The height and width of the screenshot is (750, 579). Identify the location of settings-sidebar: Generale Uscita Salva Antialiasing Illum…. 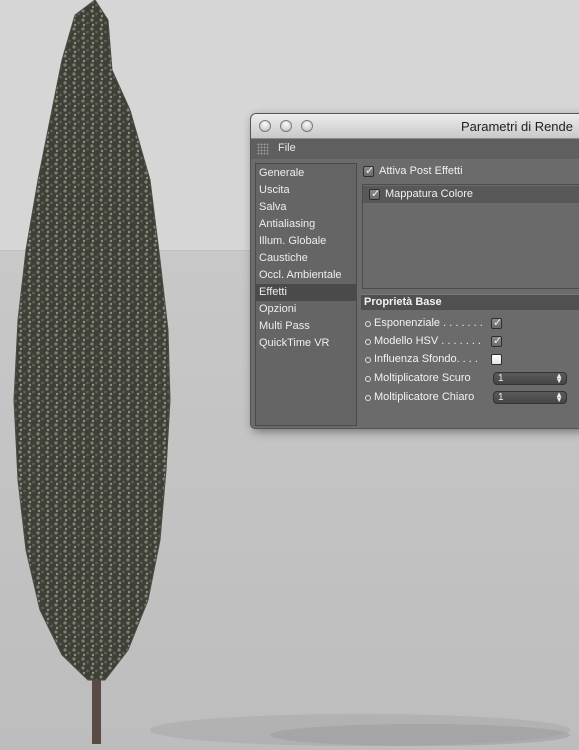
(306, 294).